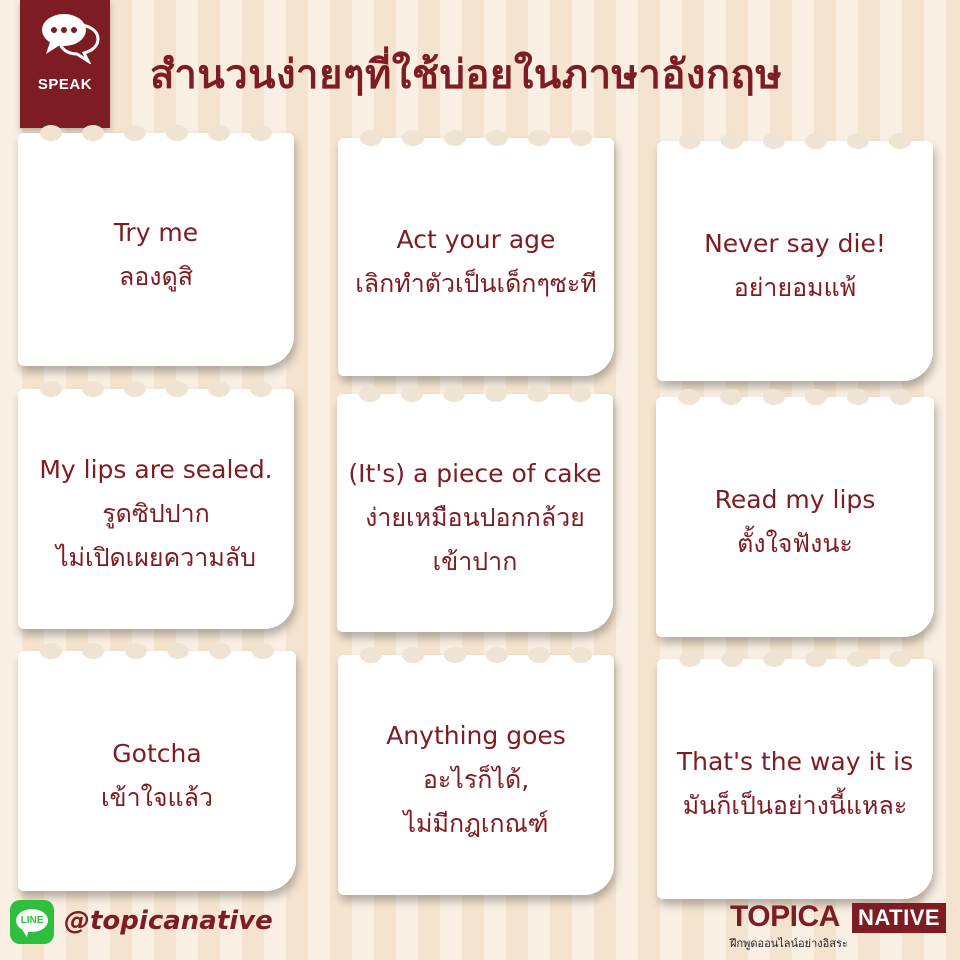  What do you see at coordinates (795, 243) in the screenshot?
I see `idiom-english: Never say die!` at bounding box center [795, 243].